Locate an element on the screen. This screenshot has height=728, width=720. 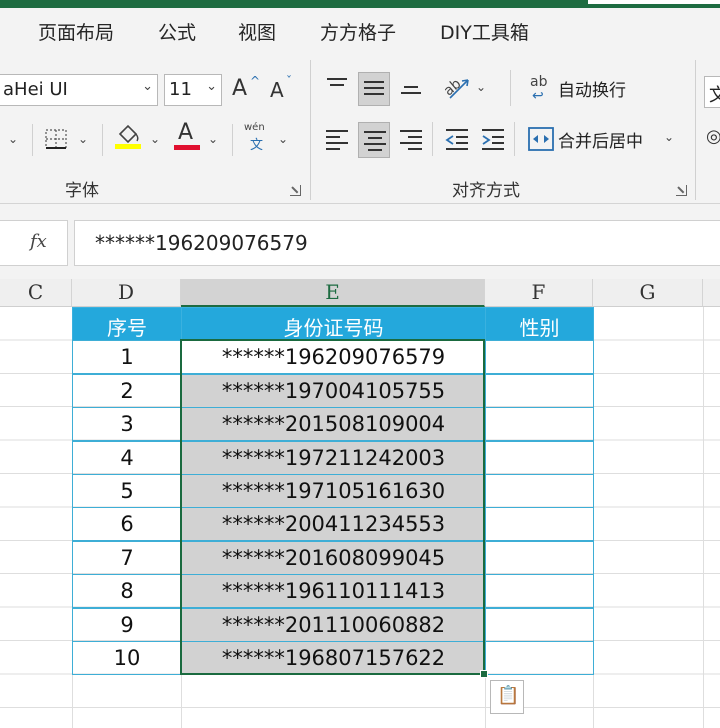
row-number-cell: 10 is located at coordinates (127, 658).